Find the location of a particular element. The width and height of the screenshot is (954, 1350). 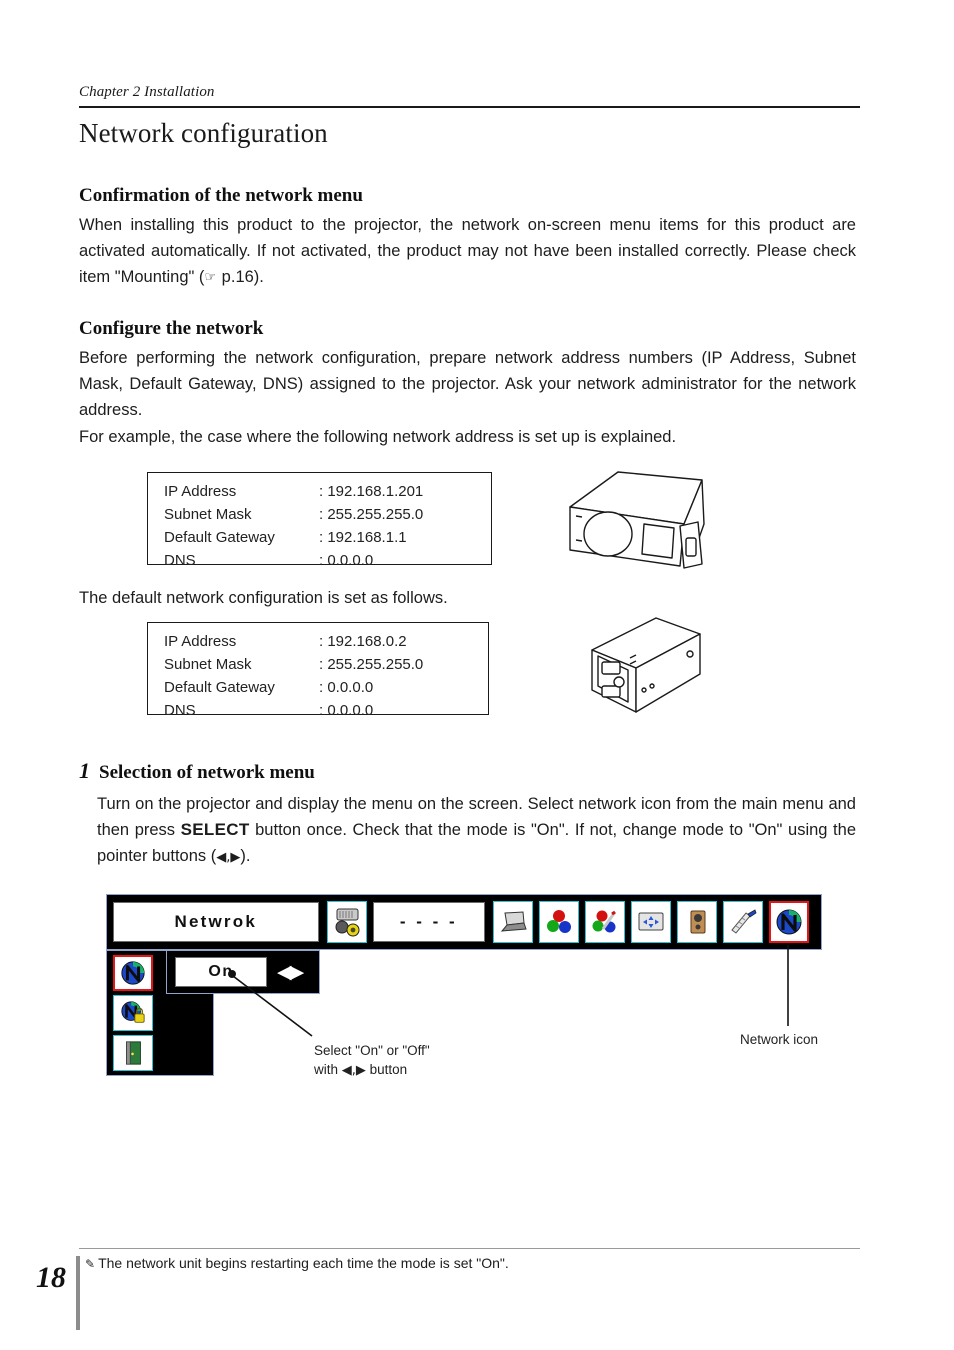

table-row: Default Gateway : 0.0.0.0 is located at coordinates (320, 687).